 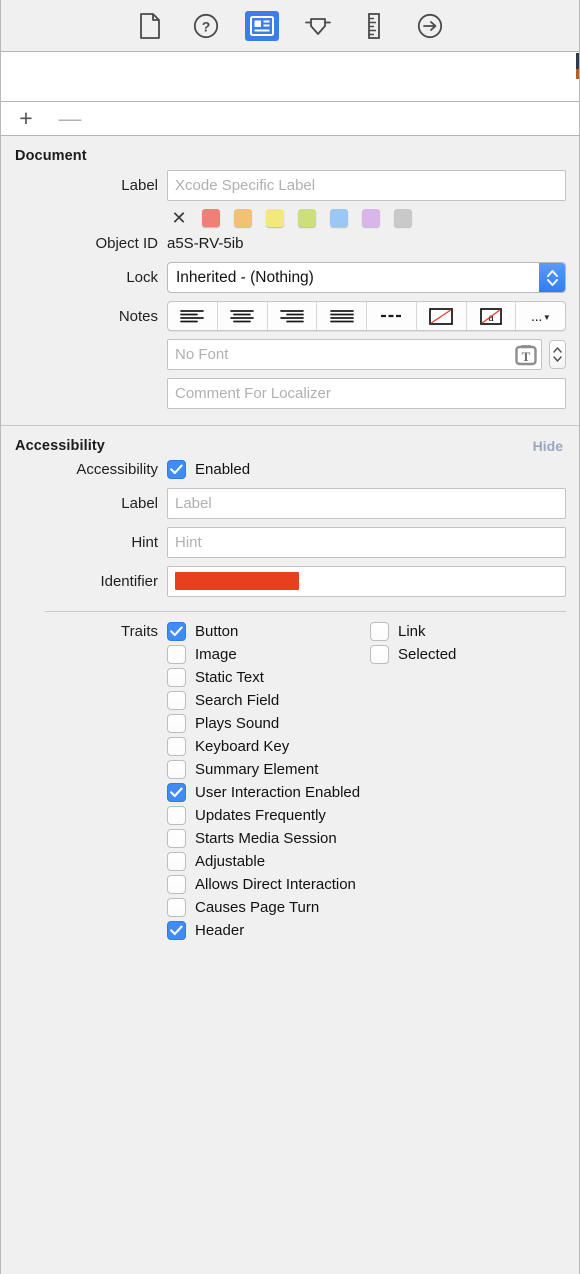 What do you see at coordinates (392, 316) in the screenshot?
I see `dashes-icon` at bounding box center [392, 316].